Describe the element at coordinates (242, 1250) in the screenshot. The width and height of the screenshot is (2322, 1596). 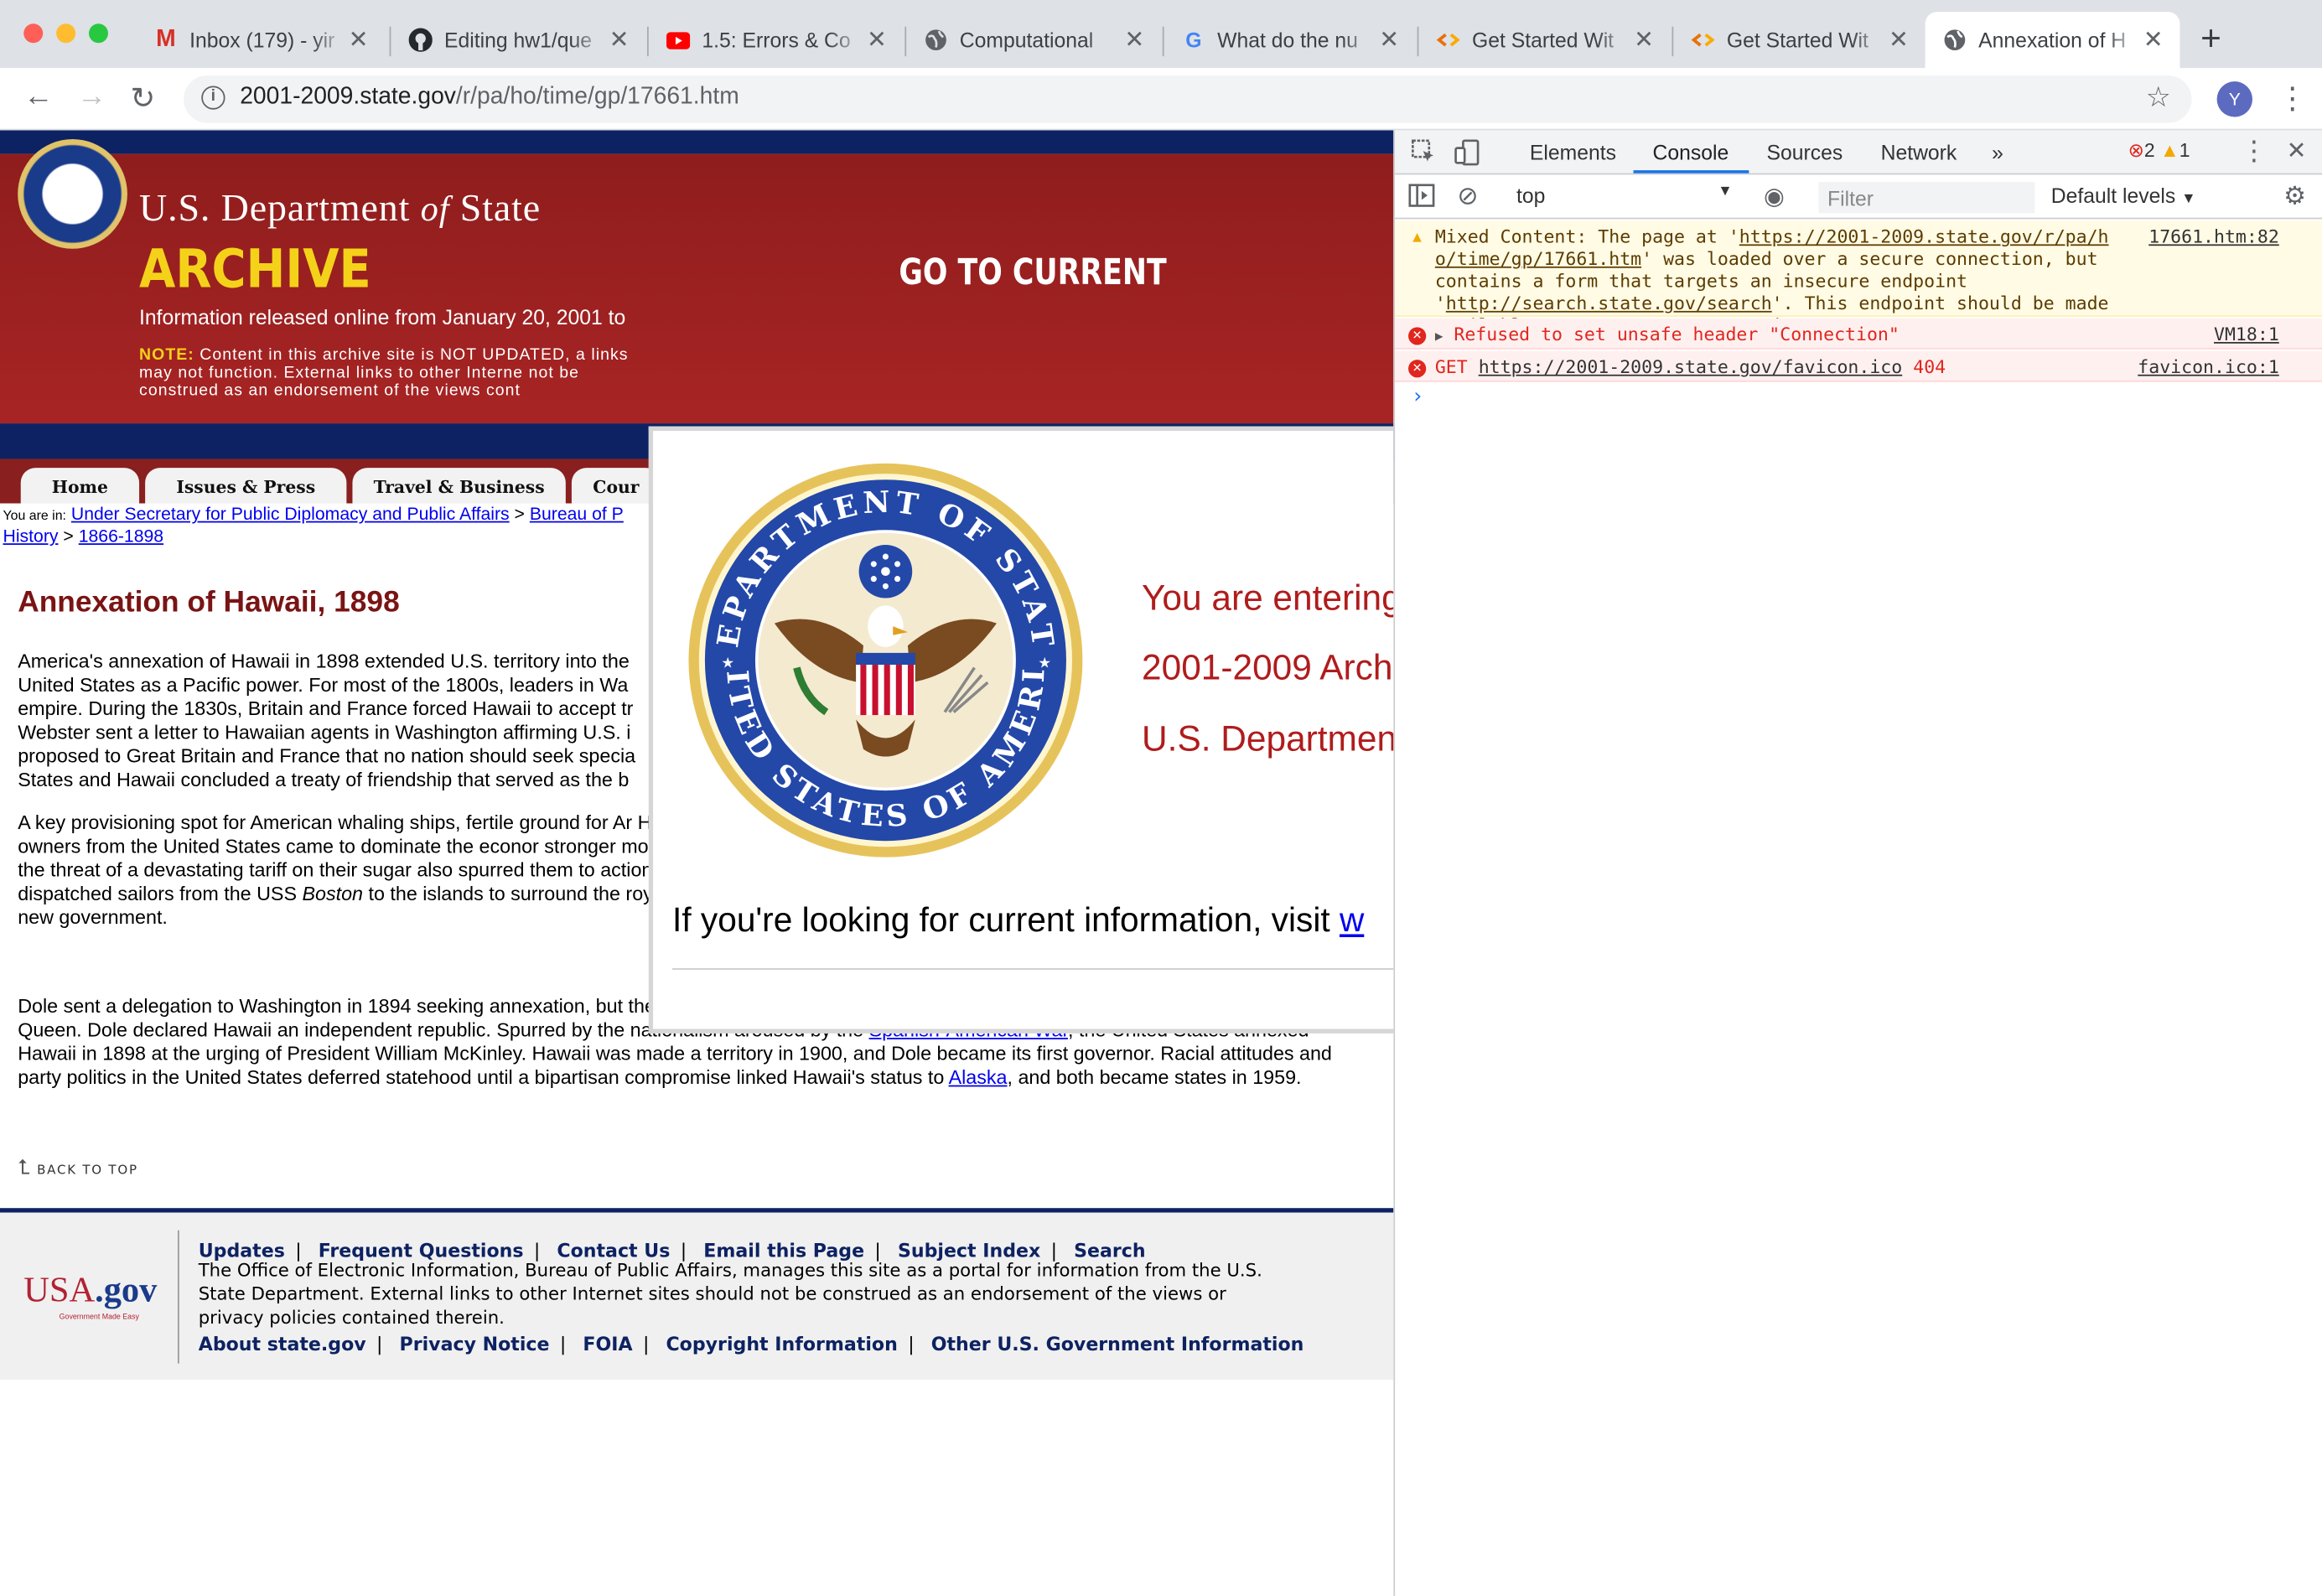
I see `footer-link-updates: Updates` at that location.